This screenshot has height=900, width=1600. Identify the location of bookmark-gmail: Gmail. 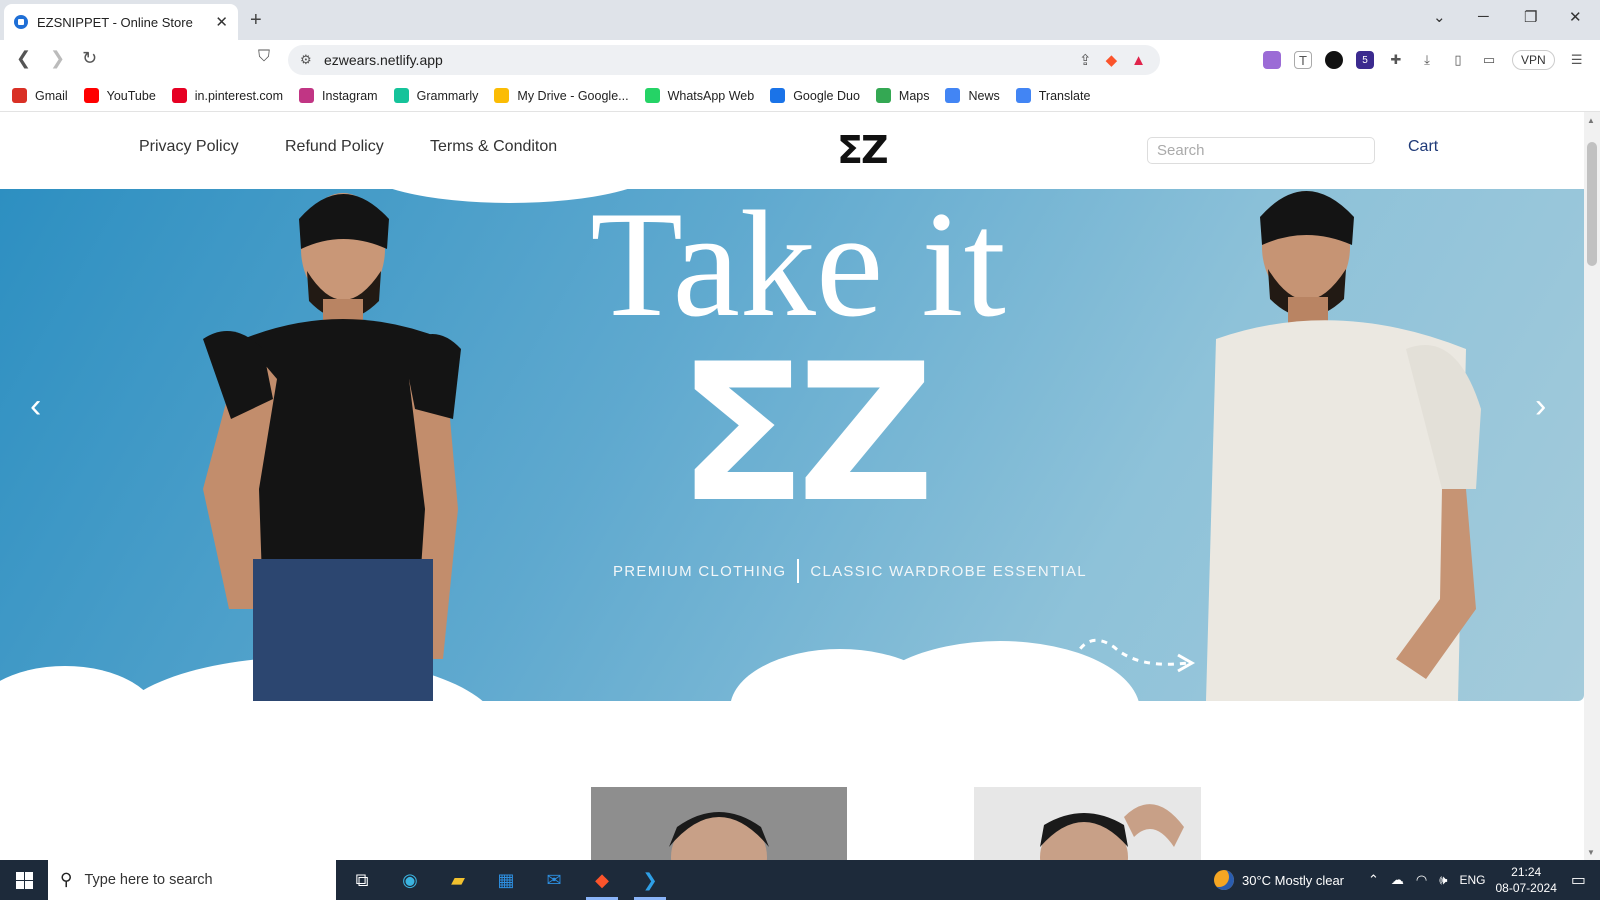
(40, 95).